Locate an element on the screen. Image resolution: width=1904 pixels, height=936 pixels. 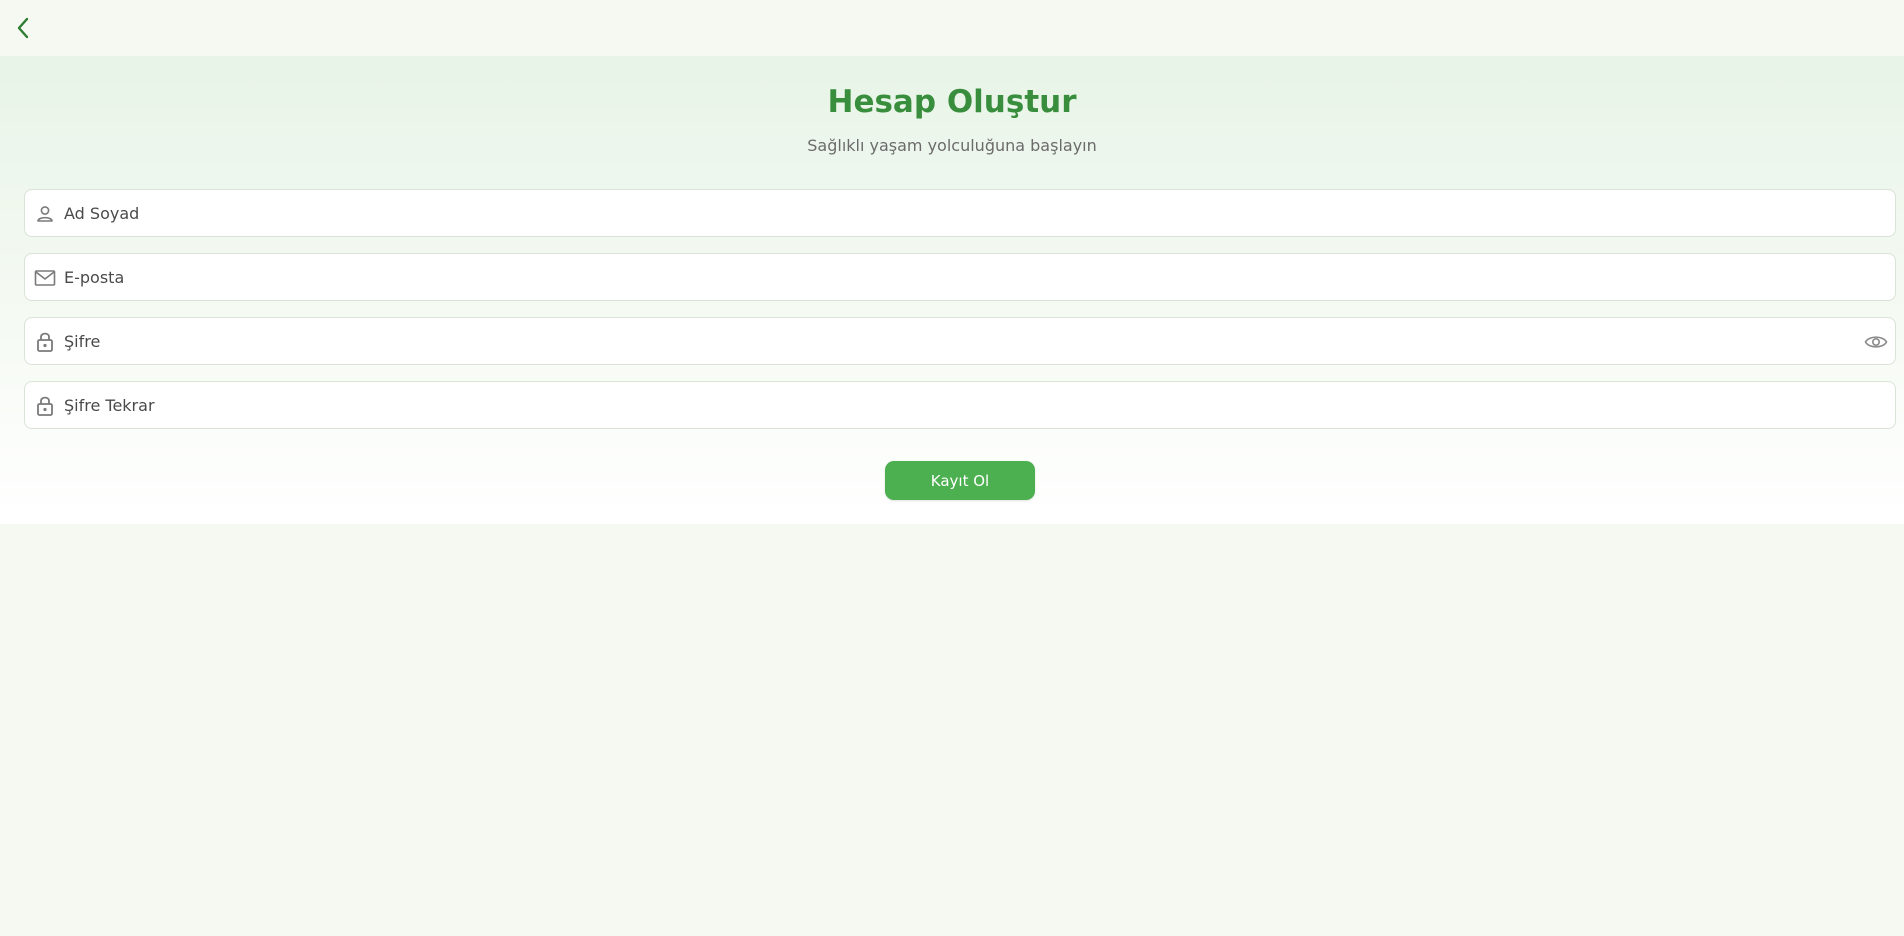
password-field is located at coordinates (960, 341).